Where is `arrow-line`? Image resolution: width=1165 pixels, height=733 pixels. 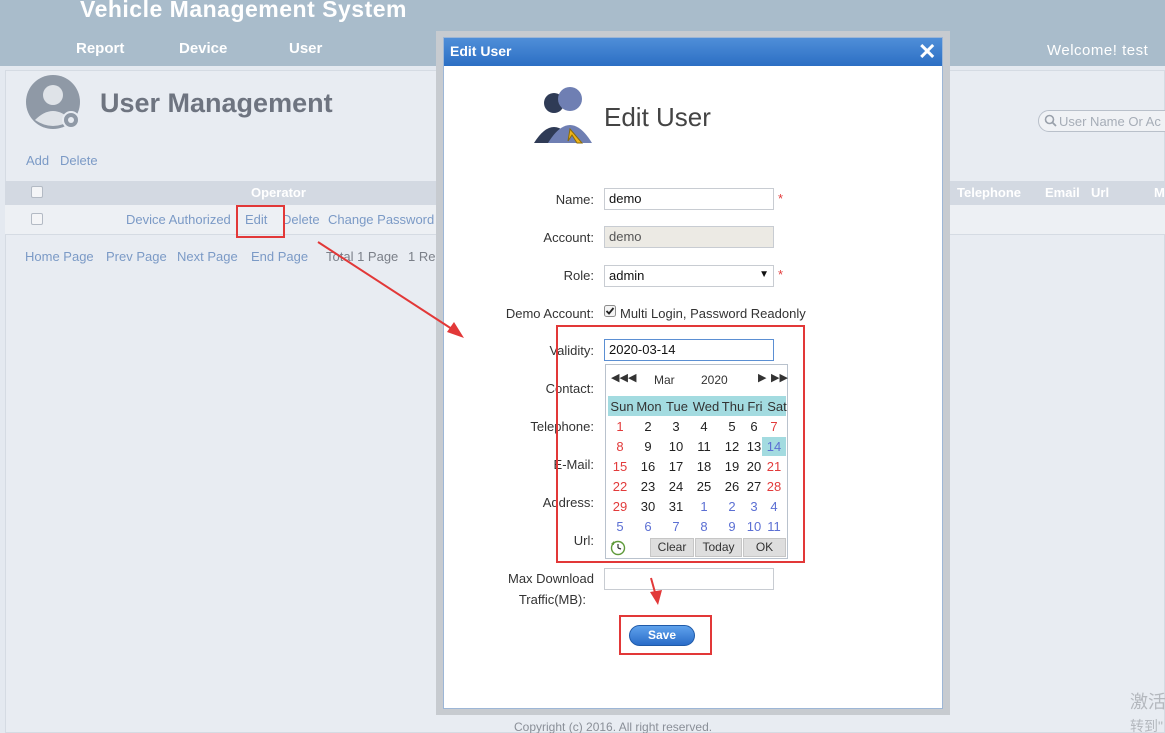
arrow-line is located at coordinates (386, 286).